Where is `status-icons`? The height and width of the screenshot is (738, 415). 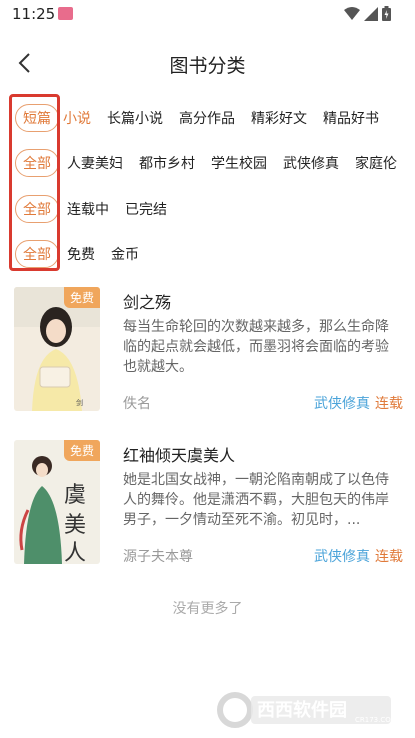
status-icons is located at coordinates (367, 13).